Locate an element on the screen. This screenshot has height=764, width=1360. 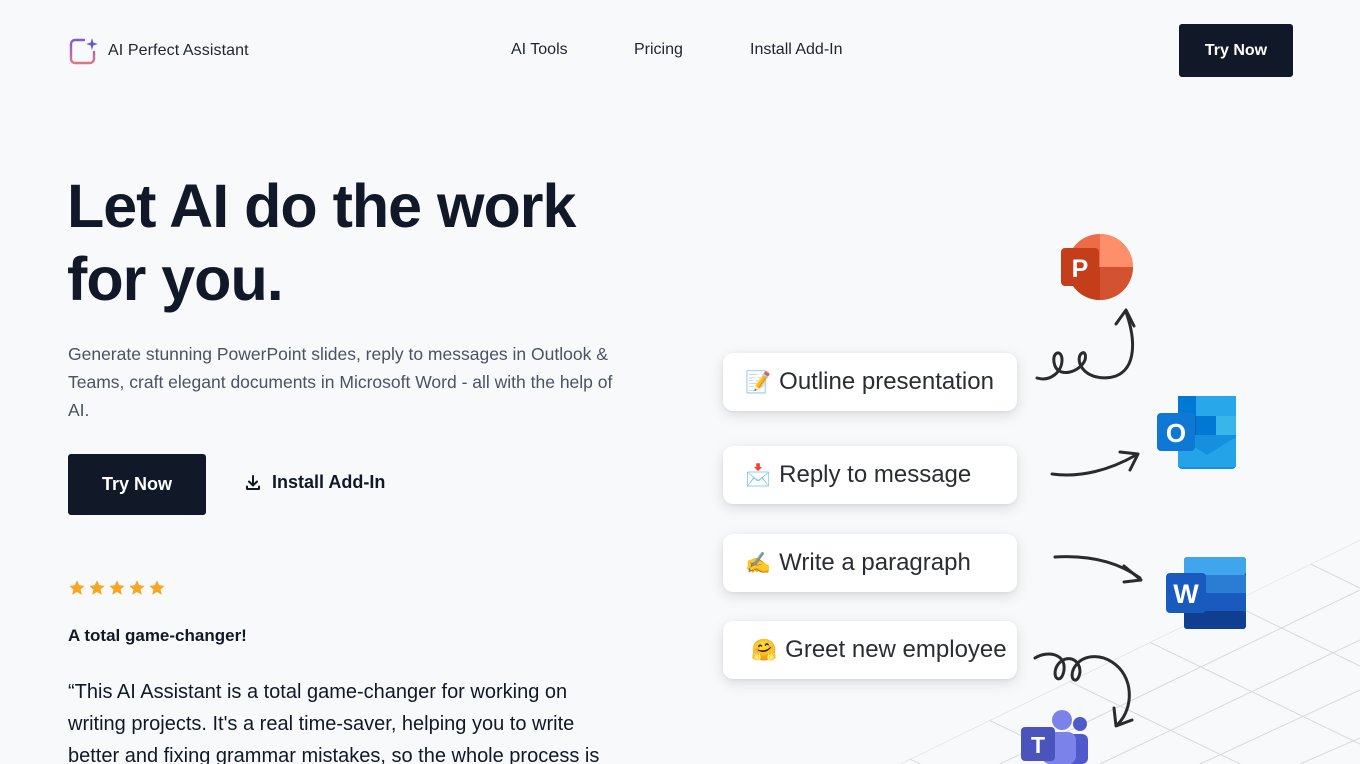
arrowhead-word is located at coordinates (1132, 574).